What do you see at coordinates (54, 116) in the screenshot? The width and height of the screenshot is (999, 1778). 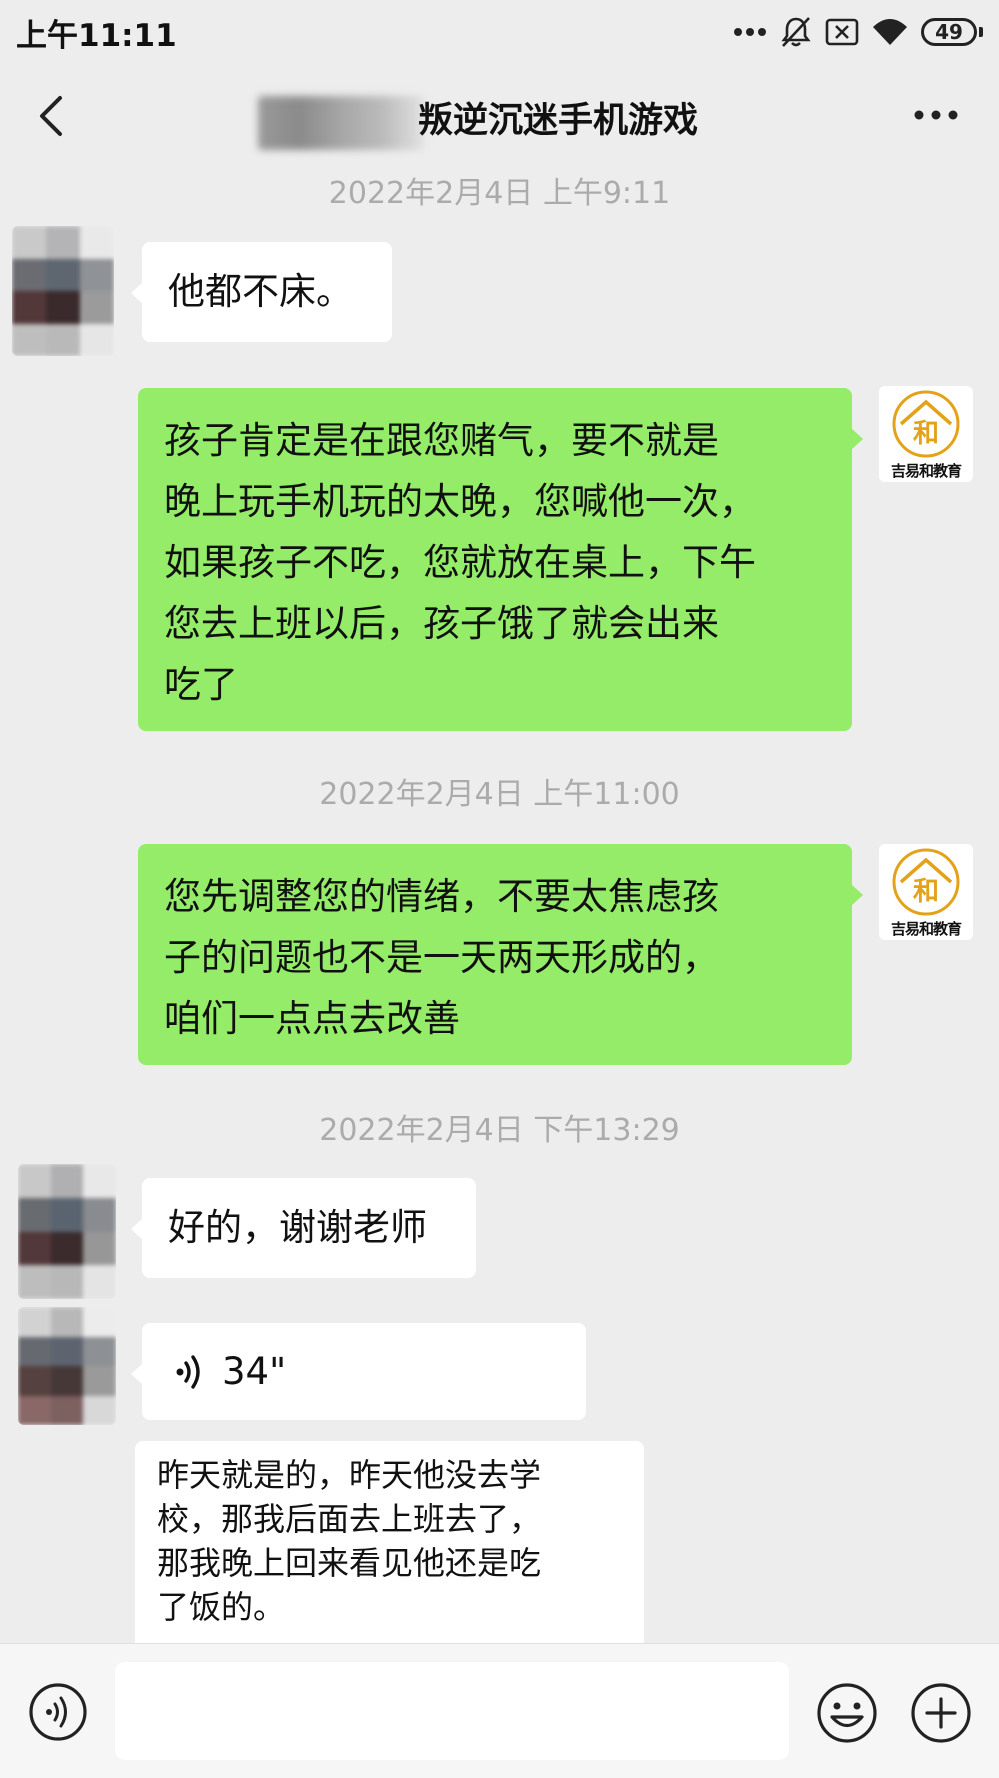 I see `back-arrow-icon` at bounding box center [54, 116].